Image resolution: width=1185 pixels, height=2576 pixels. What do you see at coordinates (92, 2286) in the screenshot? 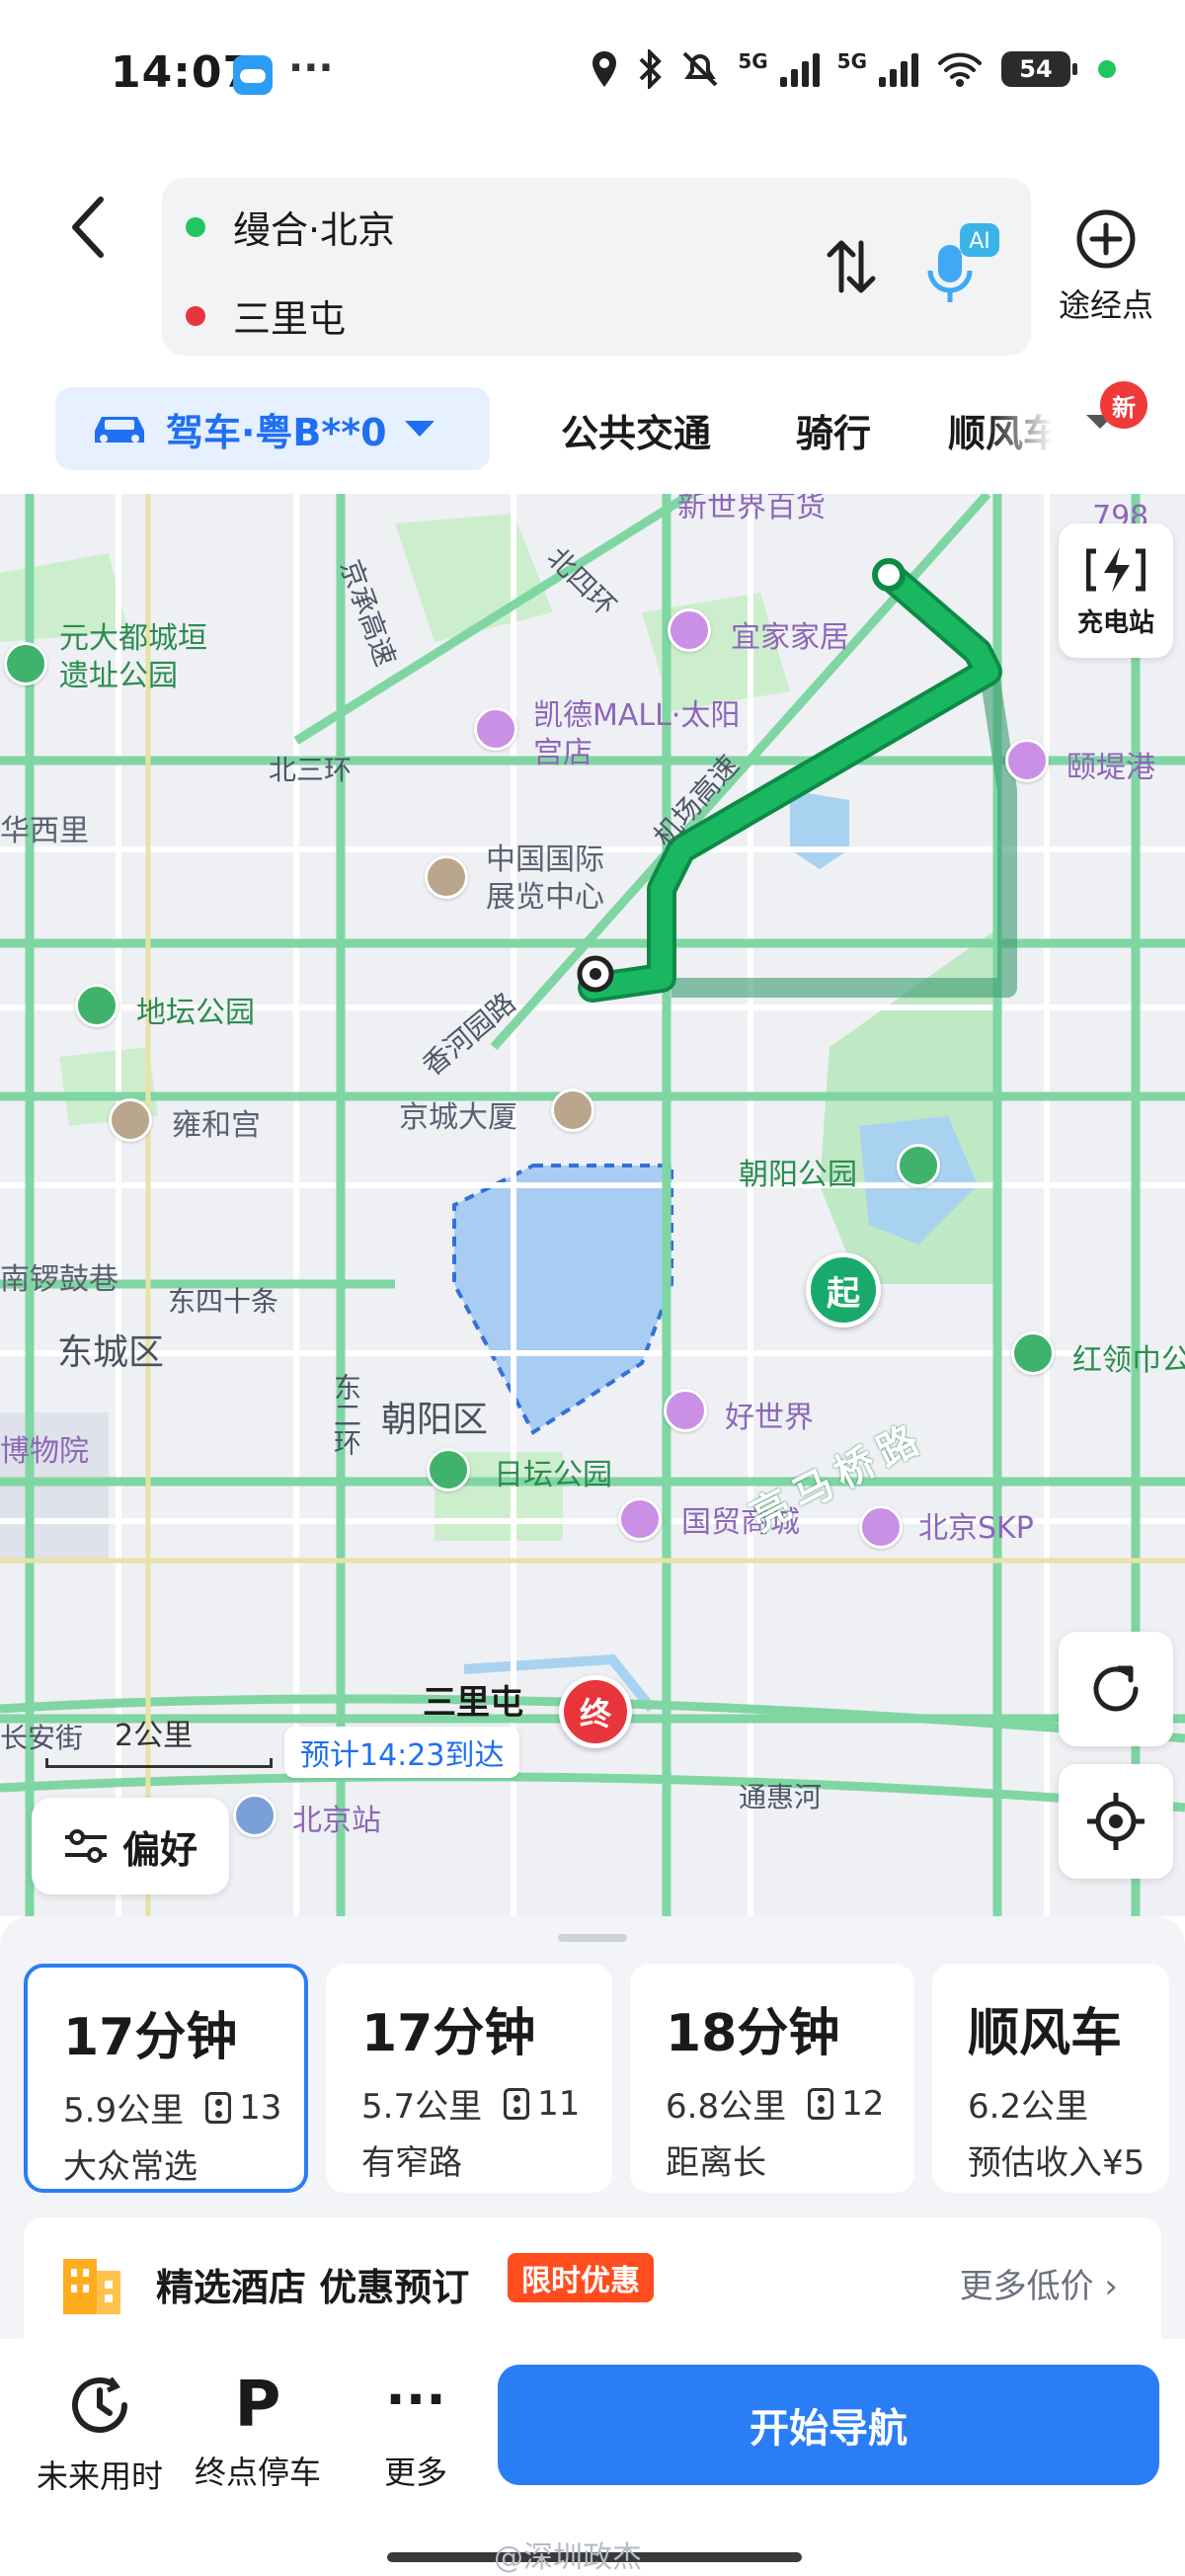
I see `hotel-icon` at bounding box center [92, 2286].